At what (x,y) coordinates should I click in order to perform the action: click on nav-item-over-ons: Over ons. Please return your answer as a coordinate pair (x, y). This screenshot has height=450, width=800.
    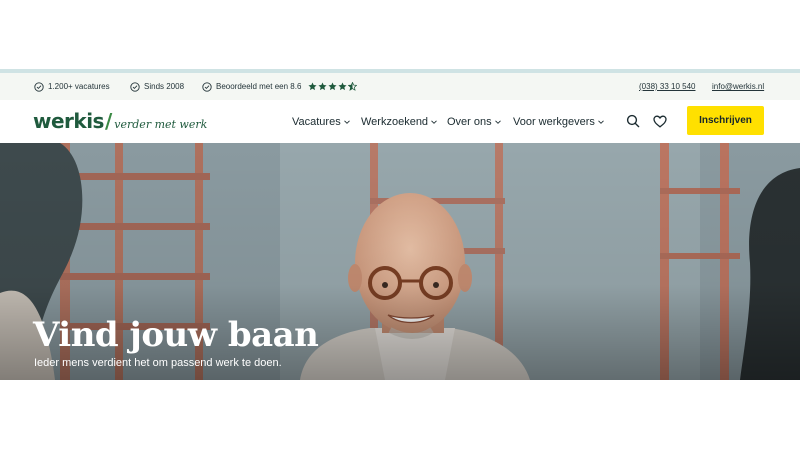
    Looking at the image, I should click on (474, 121).